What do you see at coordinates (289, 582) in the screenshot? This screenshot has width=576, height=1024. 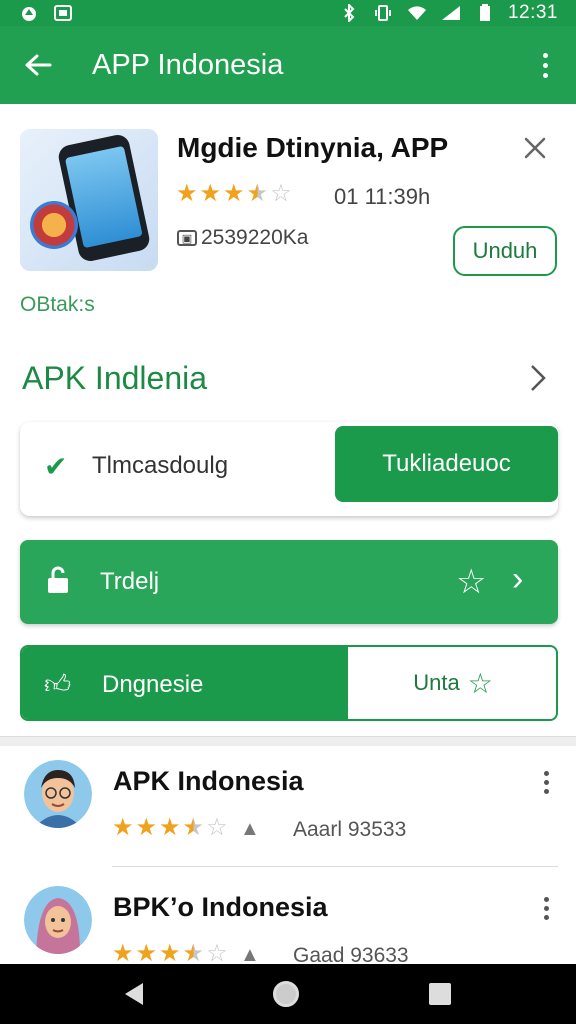 I see `detail-row: Trdelj ☆ ›` at bounding box center [289, 582].